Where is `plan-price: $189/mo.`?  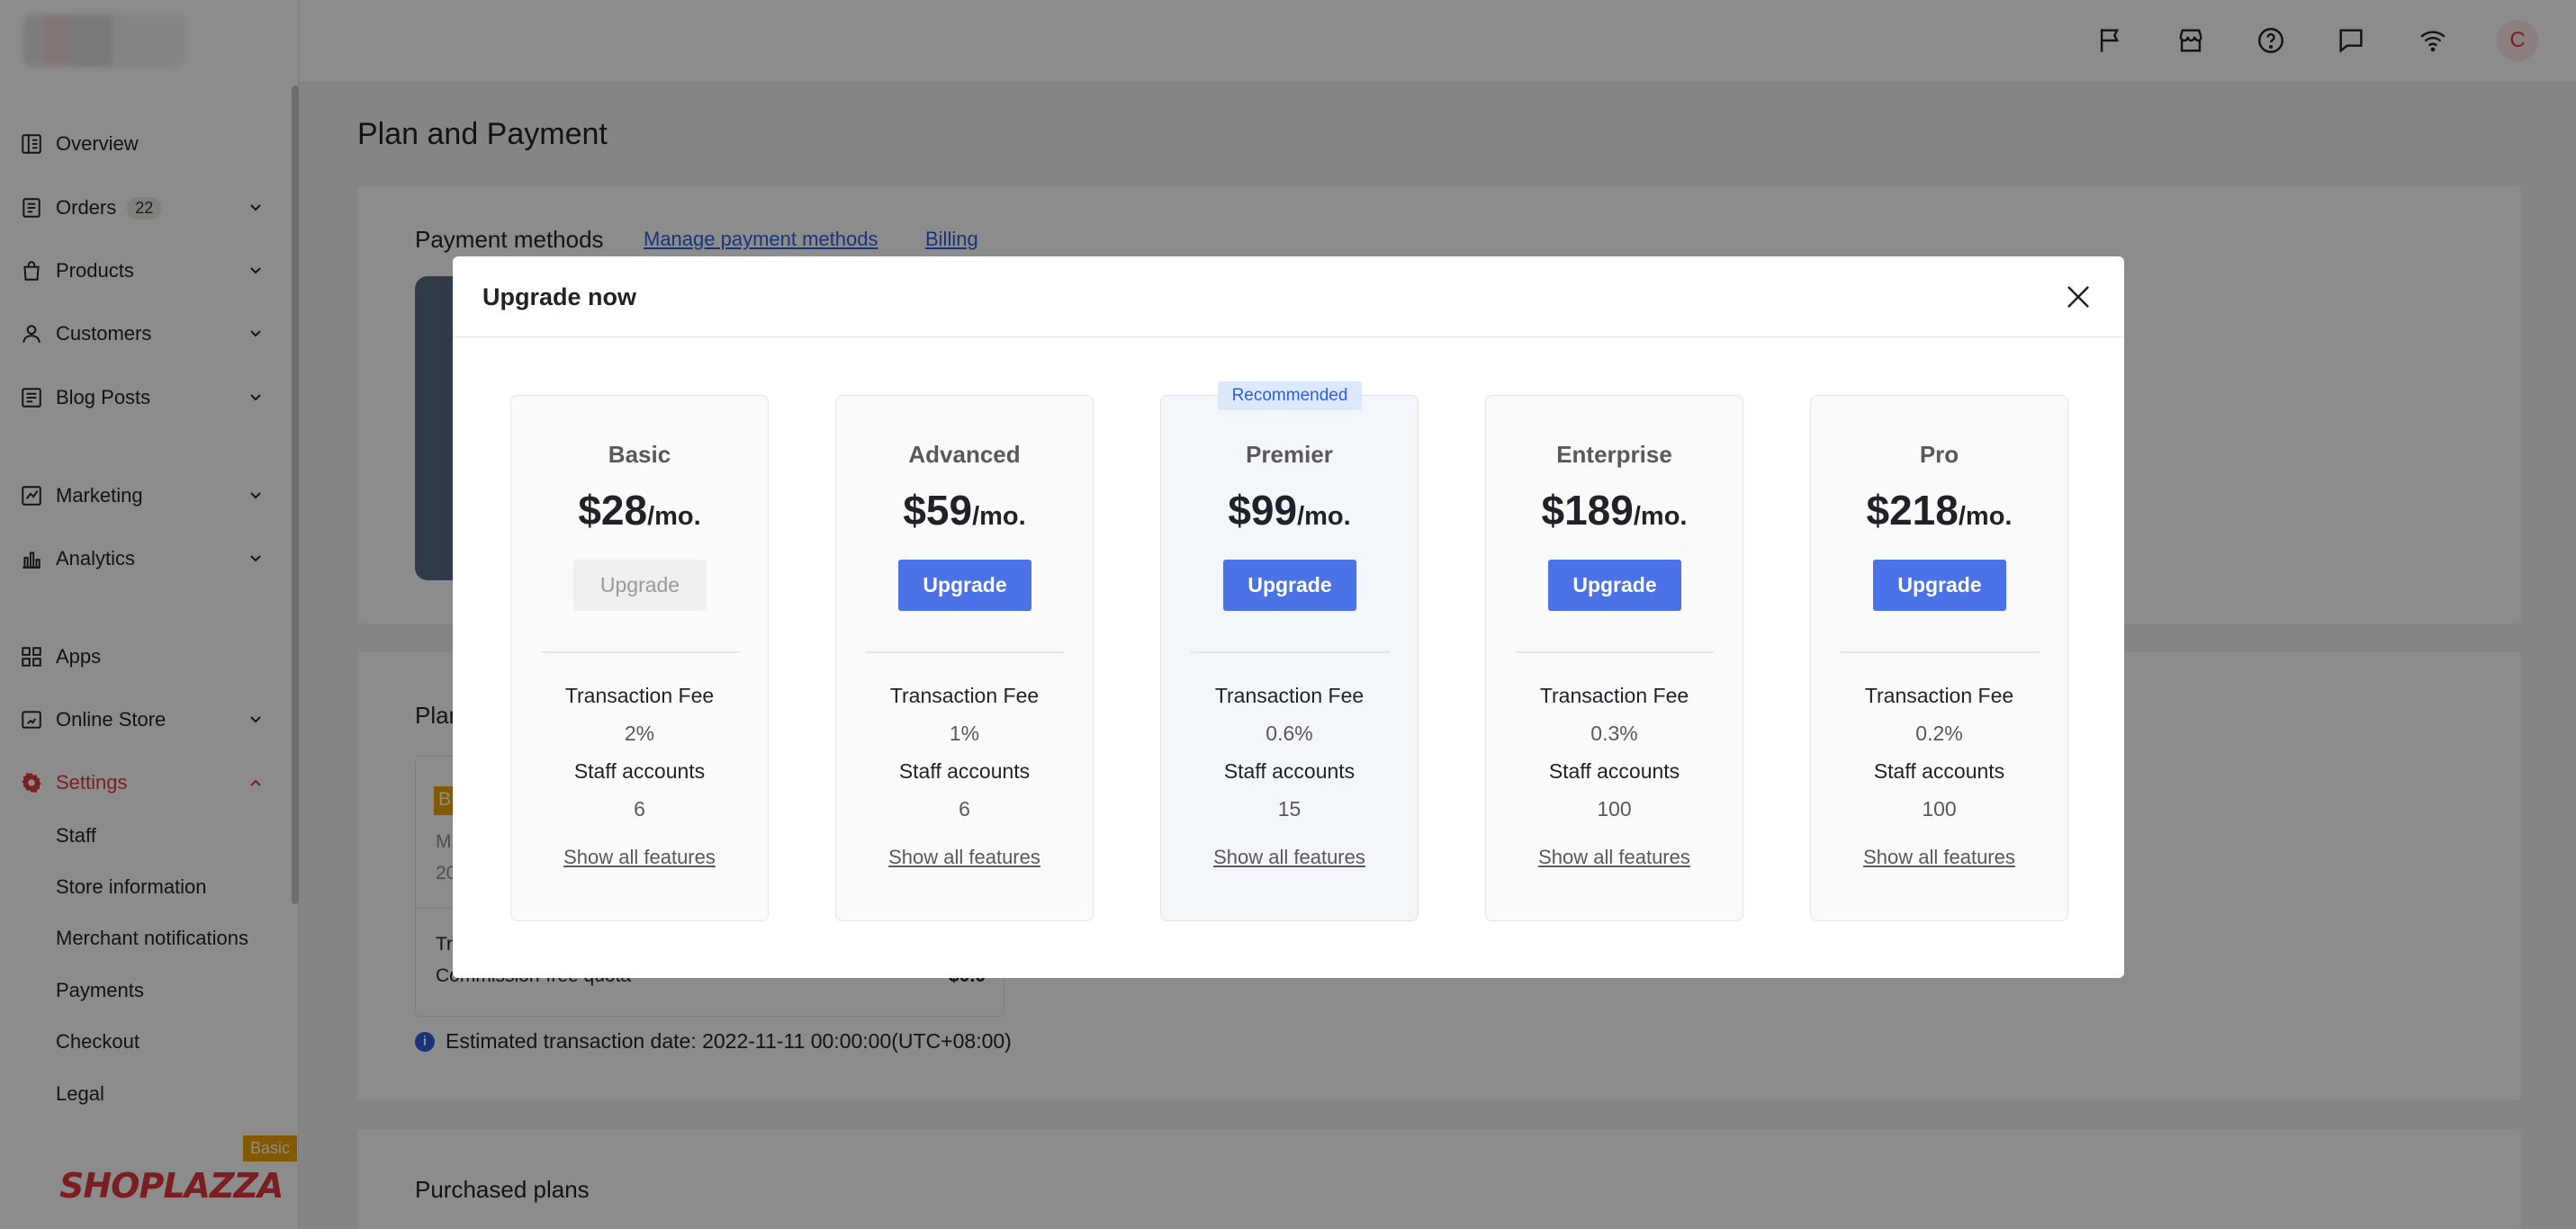 plan-price: $189/mo. is located at coordinates (1614, 510).